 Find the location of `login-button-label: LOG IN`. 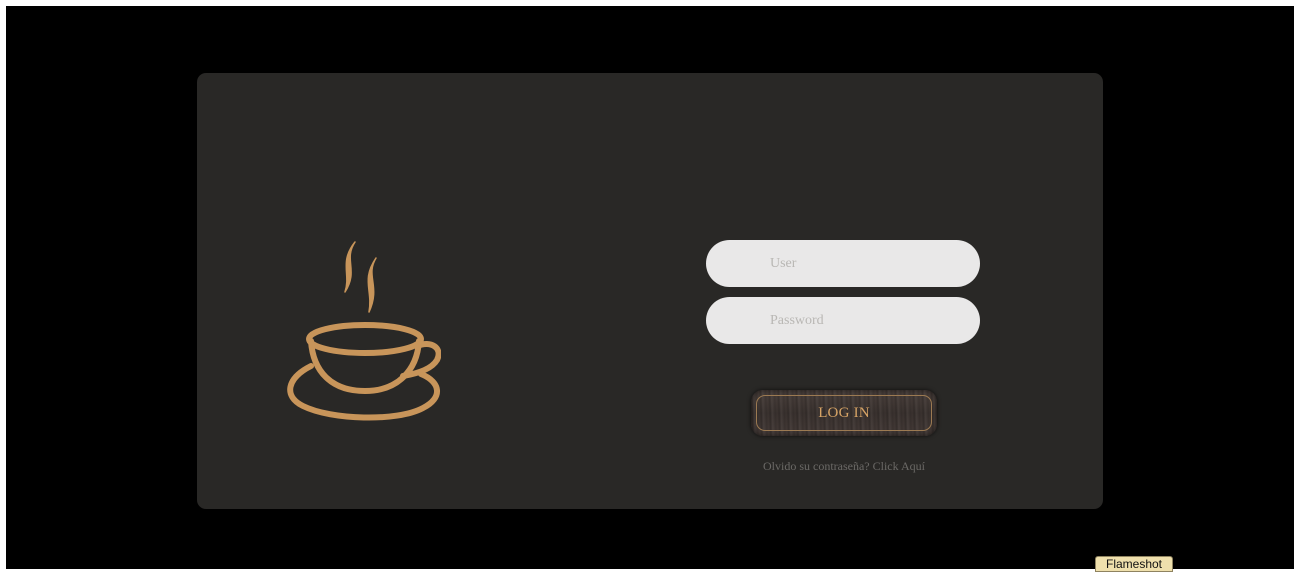

login-button-label: LOG IN is located at coordinates (844, 412).